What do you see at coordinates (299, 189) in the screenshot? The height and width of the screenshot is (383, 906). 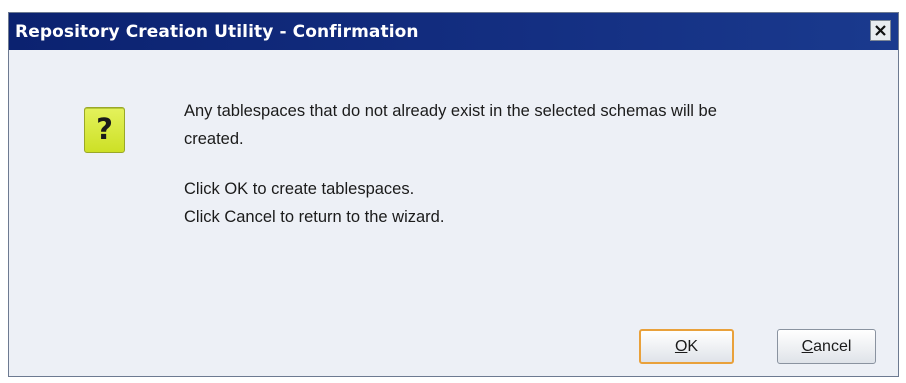 I see `message-line: Click OK to create tablespaces.` at bounding box center [299, 189].